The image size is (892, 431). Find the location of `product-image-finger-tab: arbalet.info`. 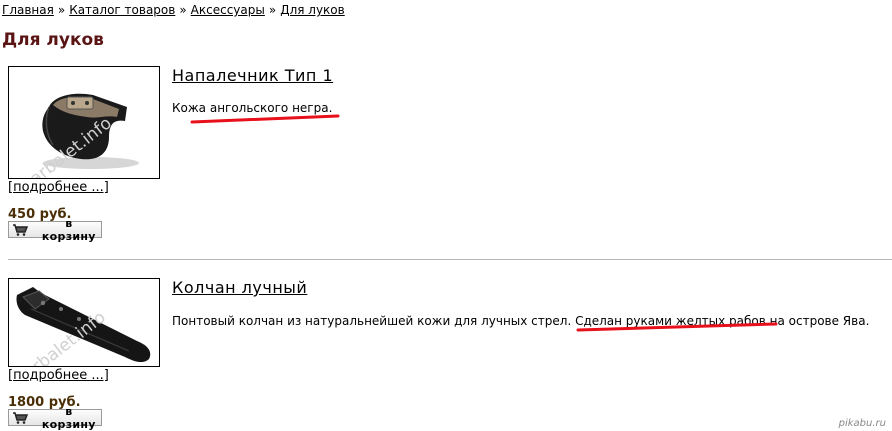

product-image-finger-tab: arbalet.info is located at coordinates (84, 122).